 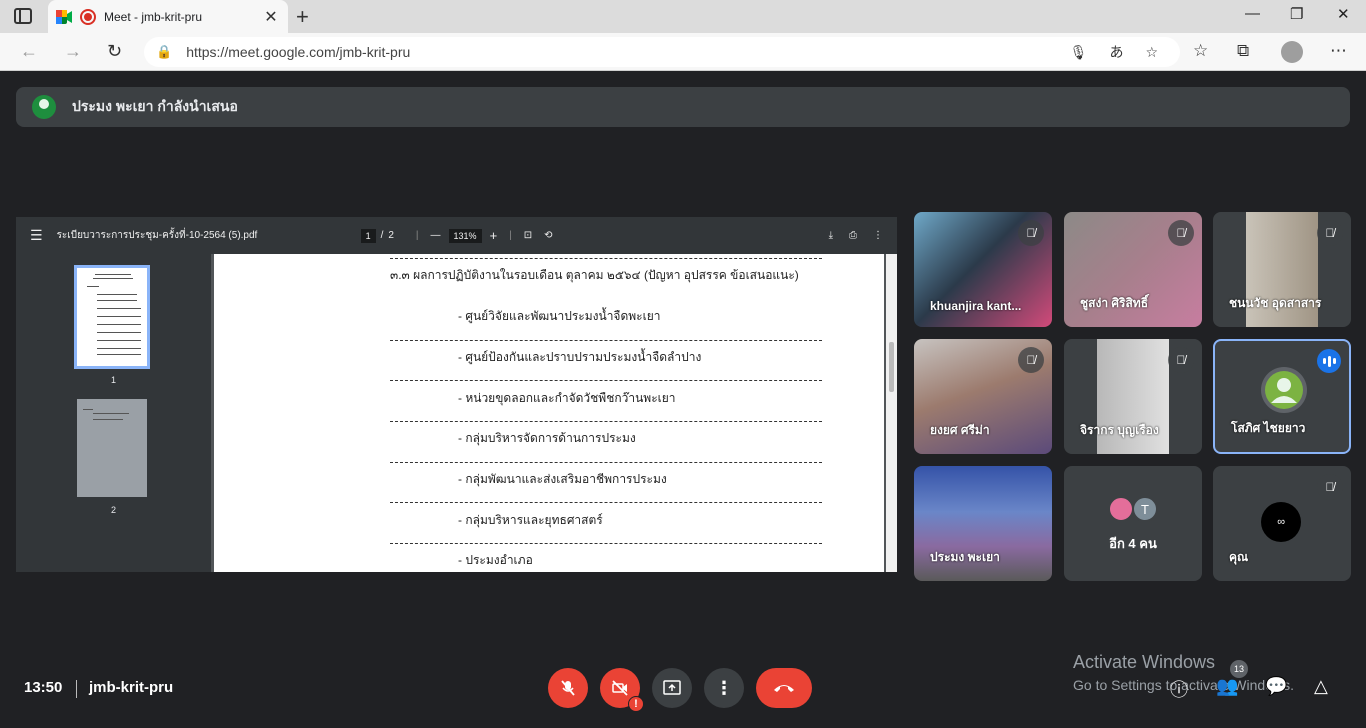 I want to click on leave-call-button, so click(x=784, y=688).